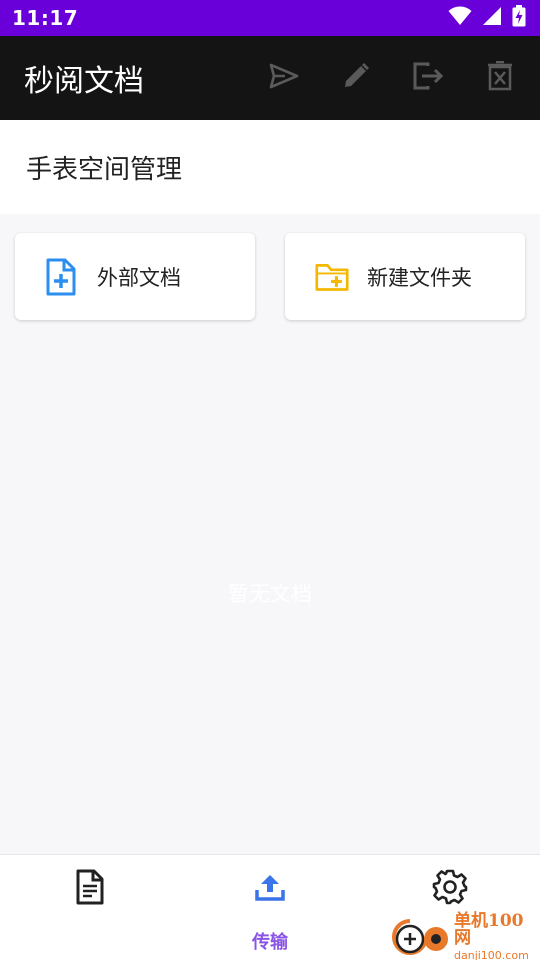  What do you see at coordinates (492, 18) in the screenshot?
I see `signal-icon` at bounding box center [492, 18].